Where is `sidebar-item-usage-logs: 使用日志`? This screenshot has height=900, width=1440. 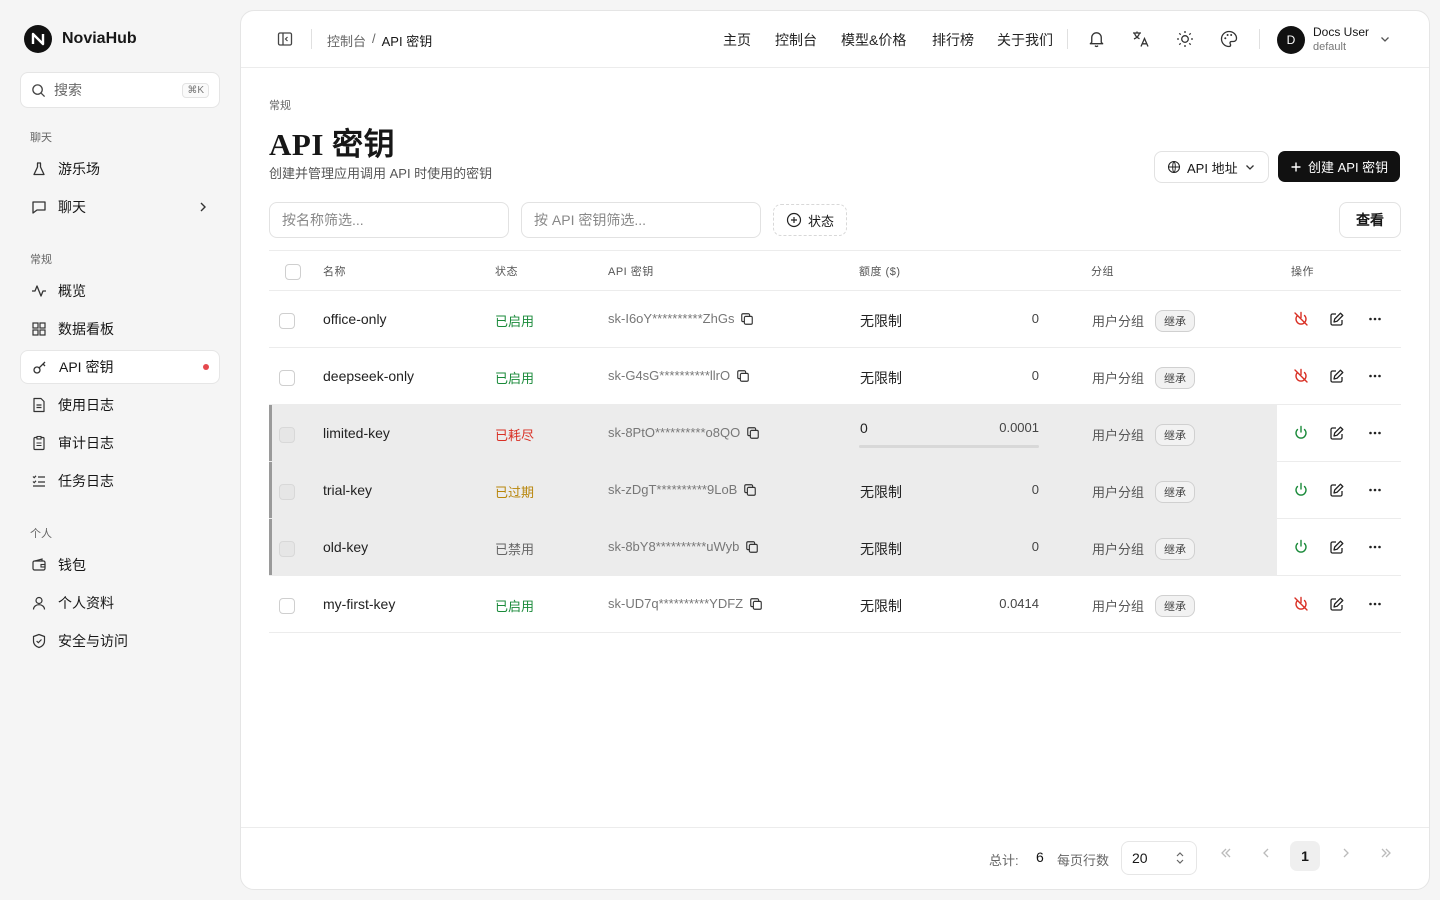
sidebar-item-usage-logs: 使用日志 is located at coordinates (120, 405).